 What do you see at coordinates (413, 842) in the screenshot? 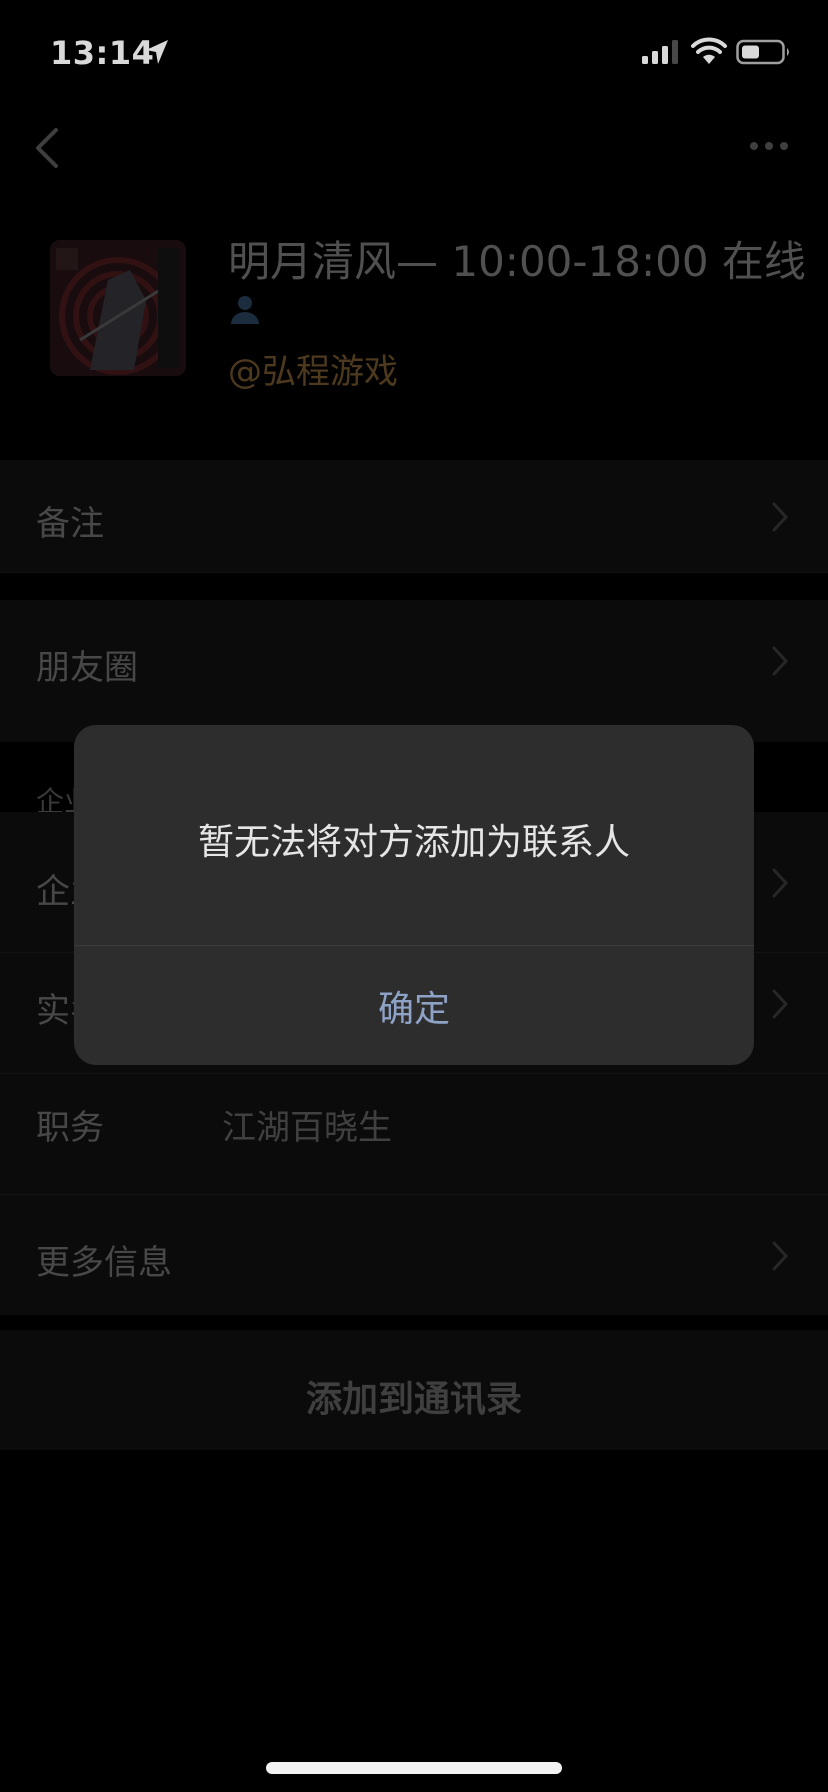
I see `dialog-message: 暂无法将对方添加为联系人` at bounding box center [413, 842].